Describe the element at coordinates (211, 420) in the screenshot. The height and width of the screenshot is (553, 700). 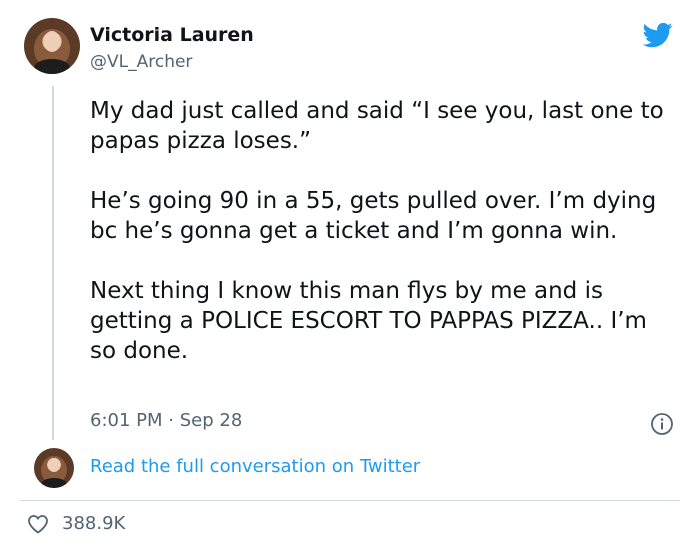
I see `tweet-date: Sep 28` at that location.